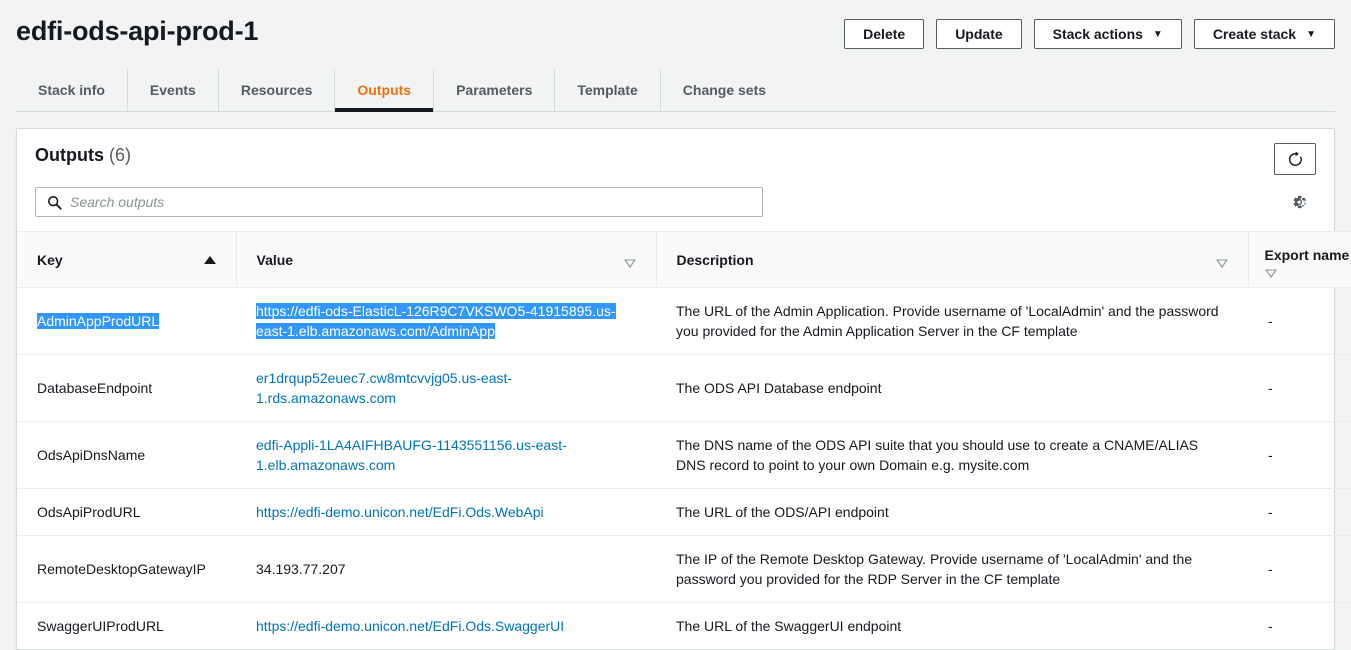 This screenshot has width=1351, height=650. I want to click on cell-description: The ODS API Database endpoint, so click(952, 388).